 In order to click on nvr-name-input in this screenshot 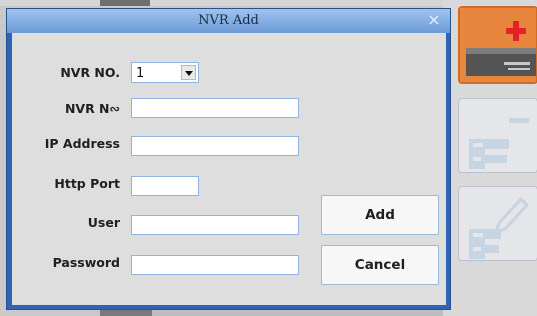, I will do `click(215, 108)`.